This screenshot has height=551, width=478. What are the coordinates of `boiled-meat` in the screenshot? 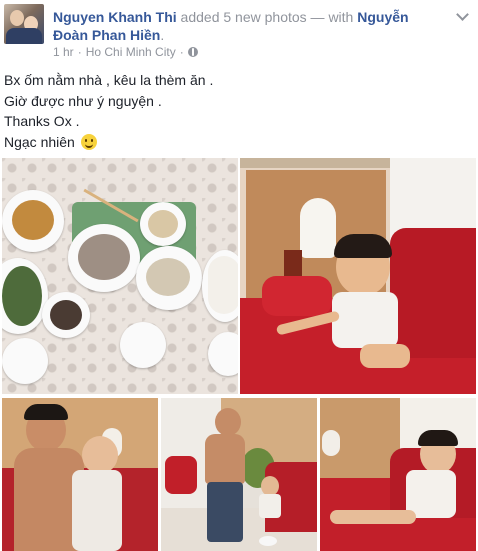 It's located at (104, 257).